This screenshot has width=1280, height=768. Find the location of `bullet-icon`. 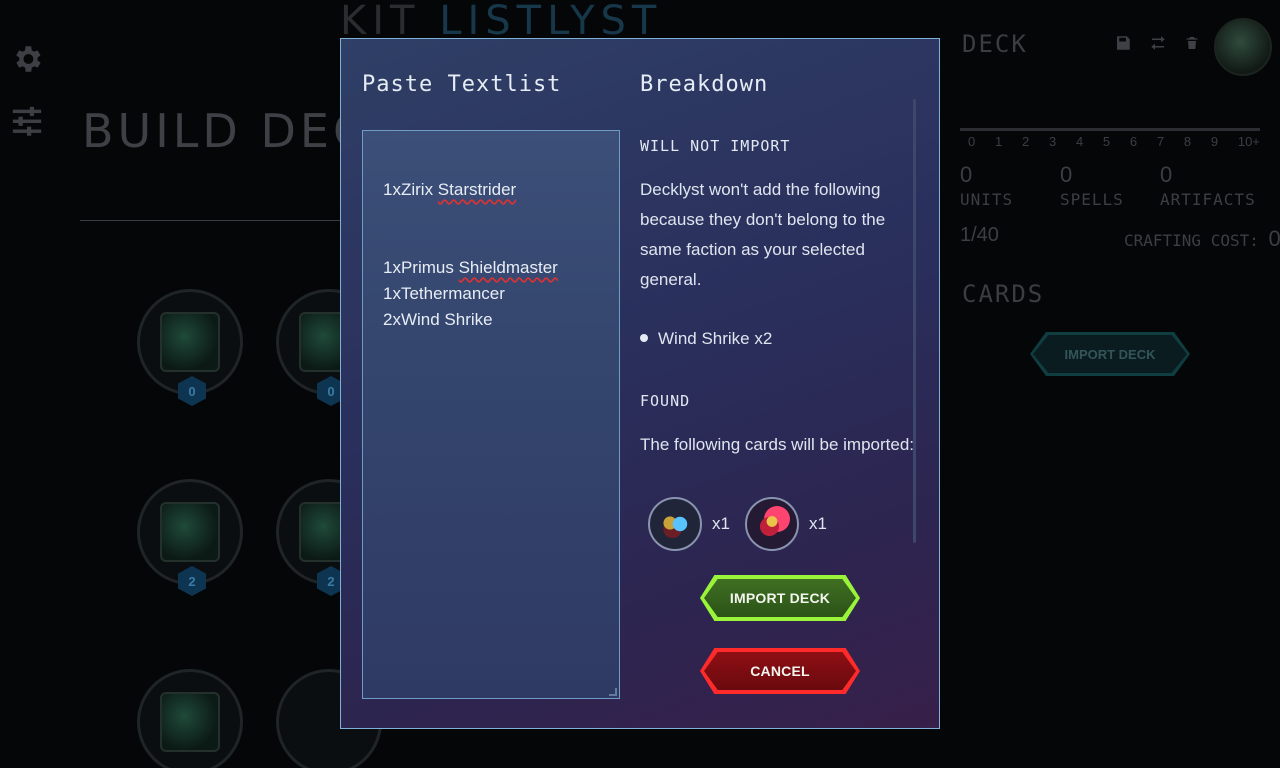

bullet-icon is located at coordinates (644, 337).